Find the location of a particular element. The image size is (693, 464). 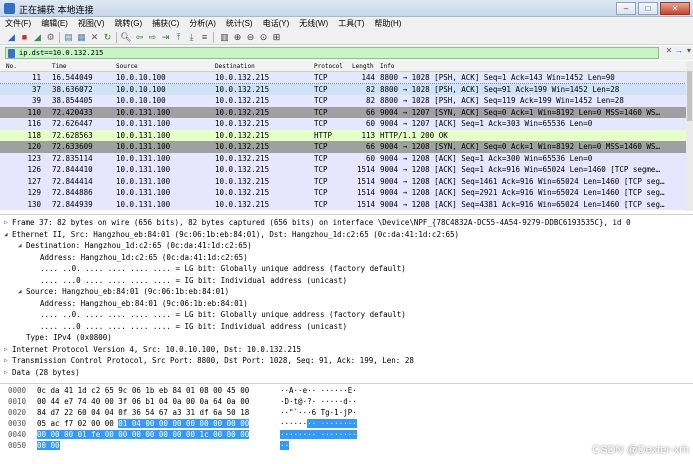

clear-filter-icon: ✕ is located at coordinates (669, 51).